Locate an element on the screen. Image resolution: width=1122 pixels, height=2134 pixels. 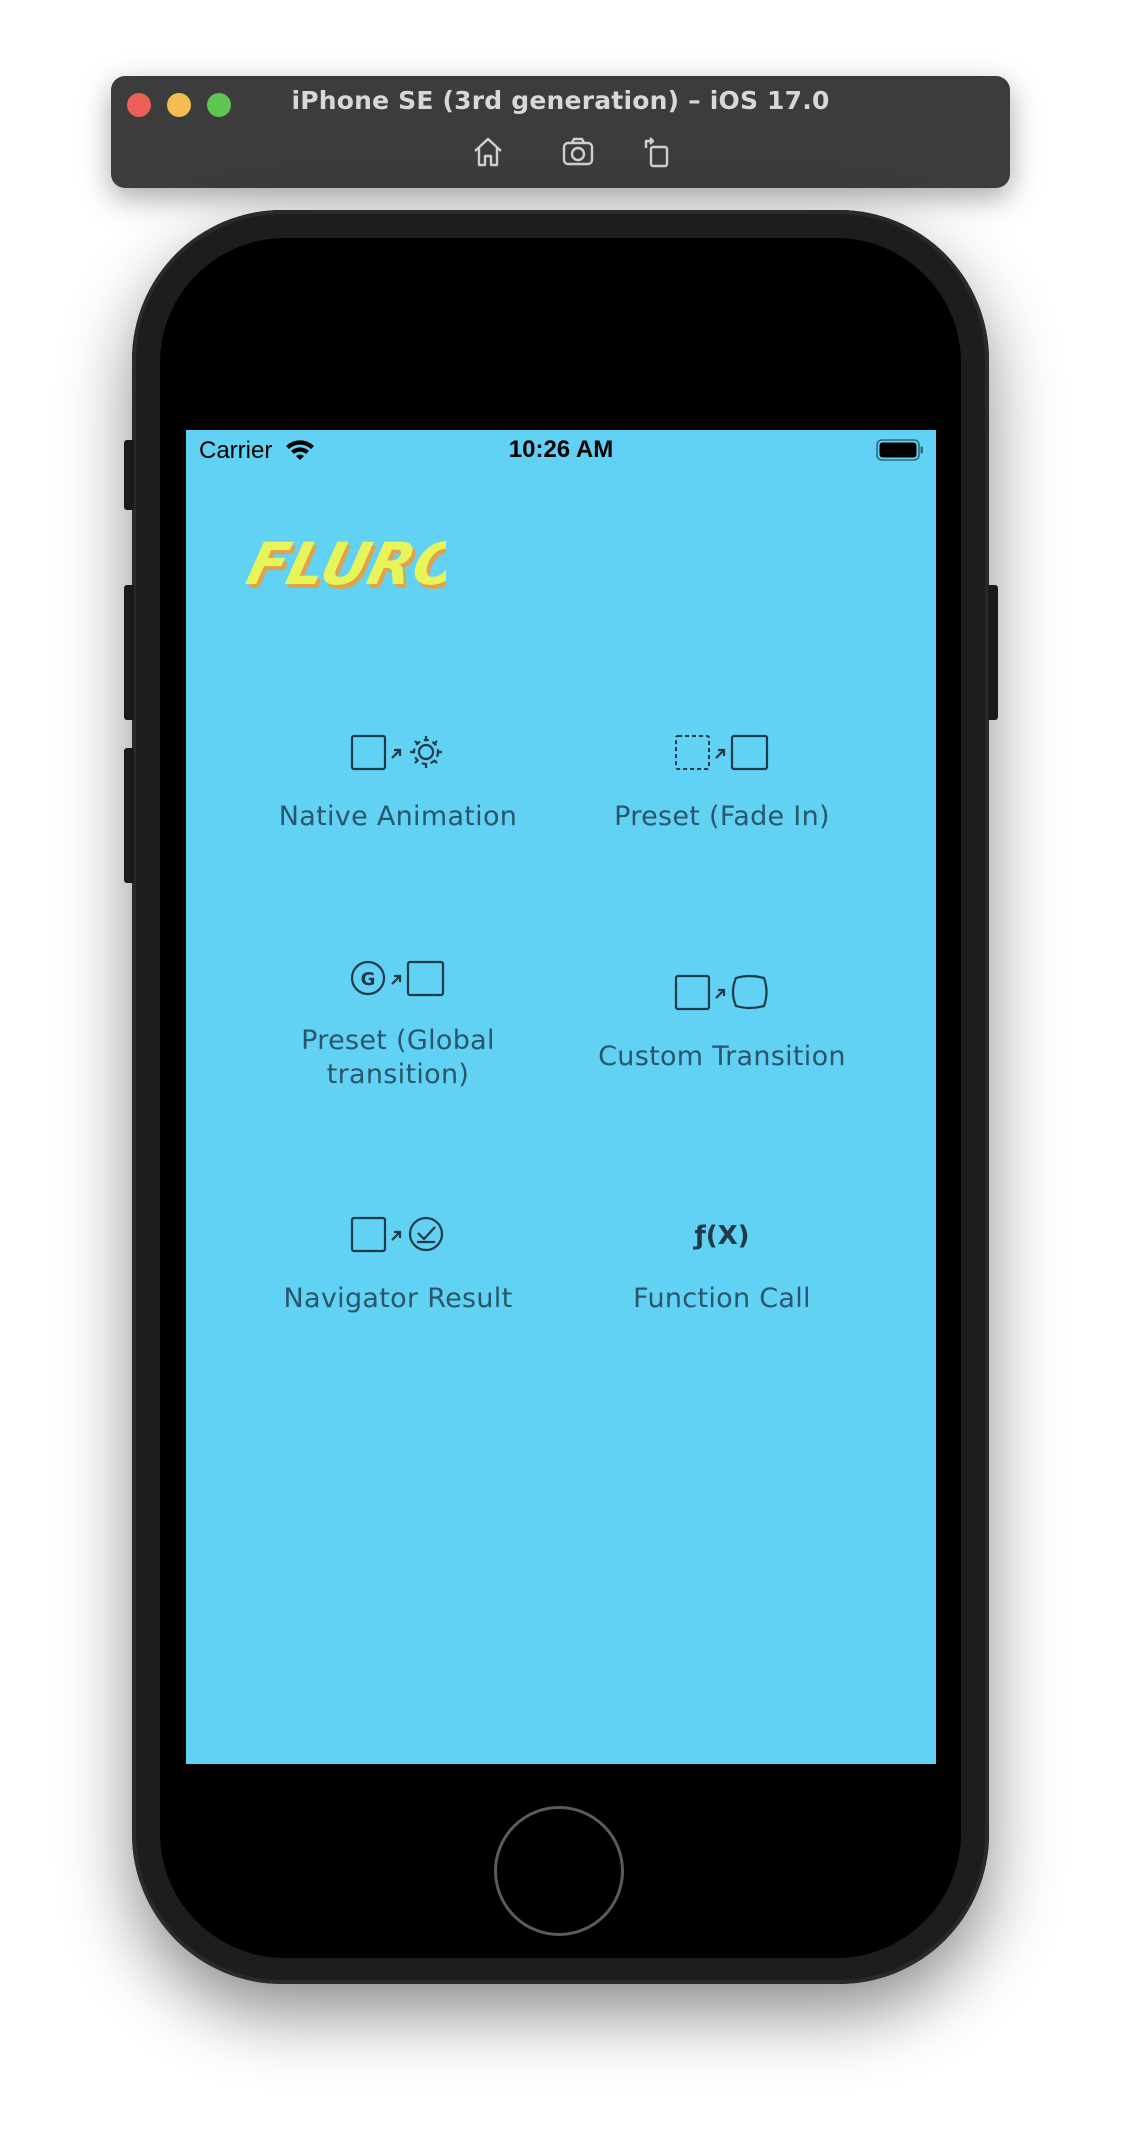
home-button is located at coordinates (559, 1871).